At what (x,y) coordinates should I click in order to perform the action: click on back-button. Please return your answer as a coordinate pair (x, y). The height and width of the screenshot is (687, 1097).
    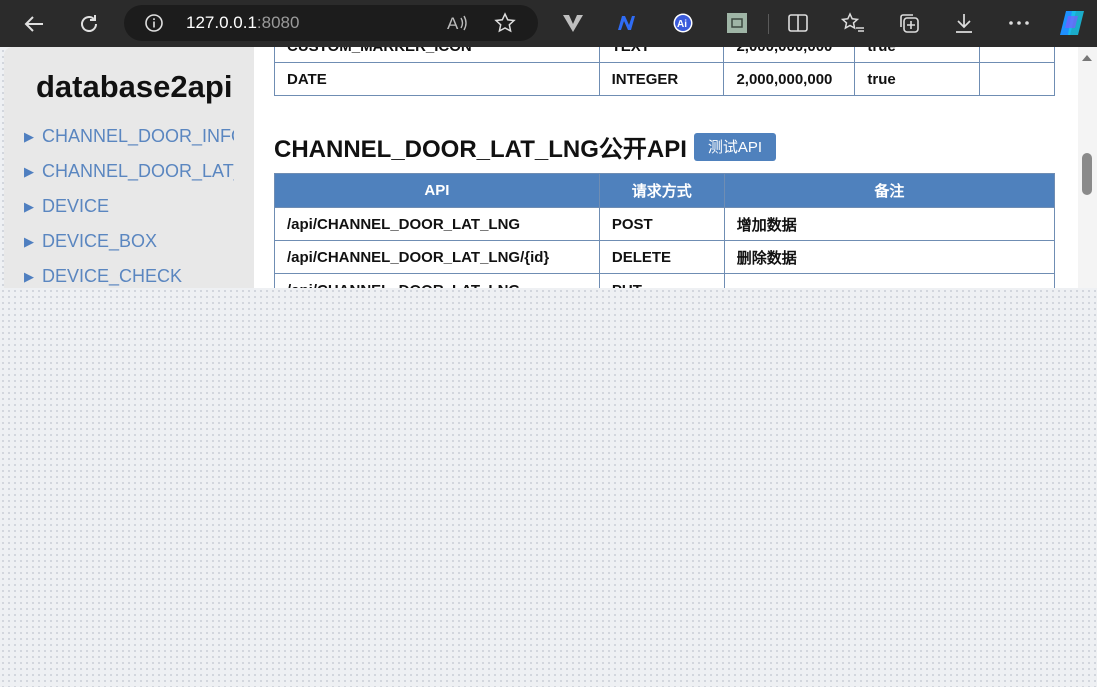
    Looking at the image, I should click on (34, 24).